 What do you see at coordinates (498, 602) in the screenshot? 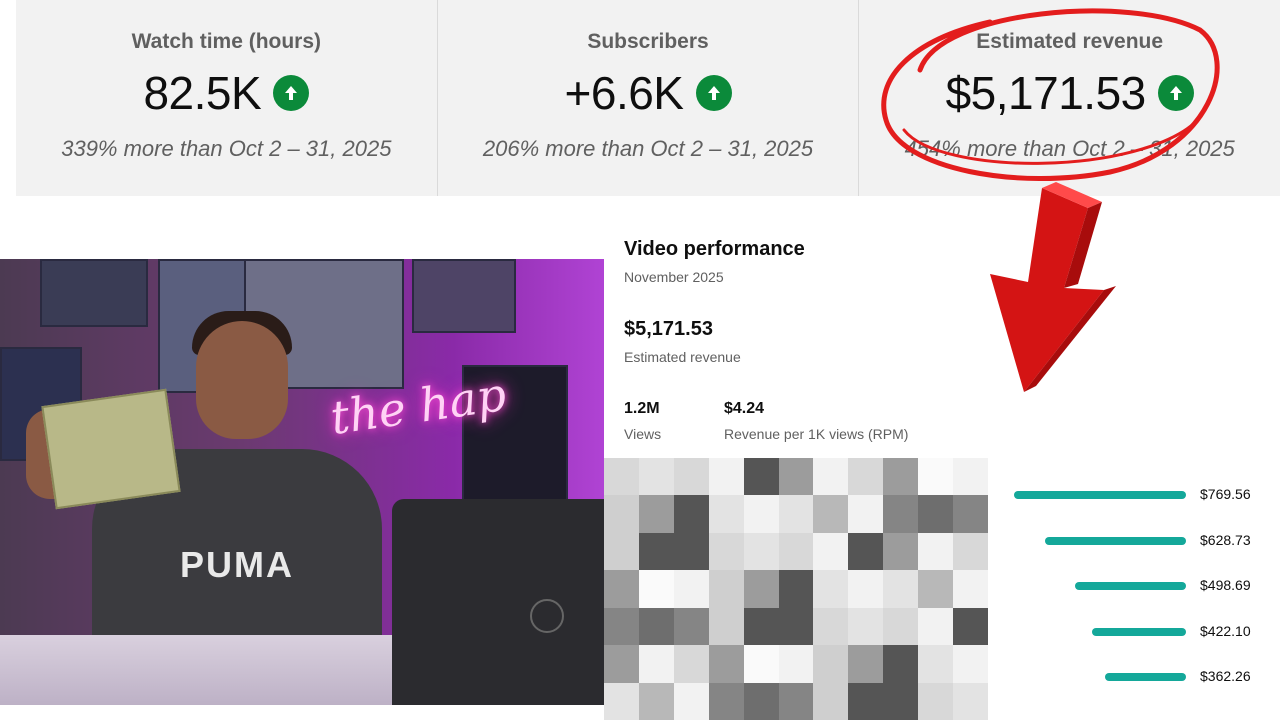
I see `laptop` at bounding box center [498, 602].